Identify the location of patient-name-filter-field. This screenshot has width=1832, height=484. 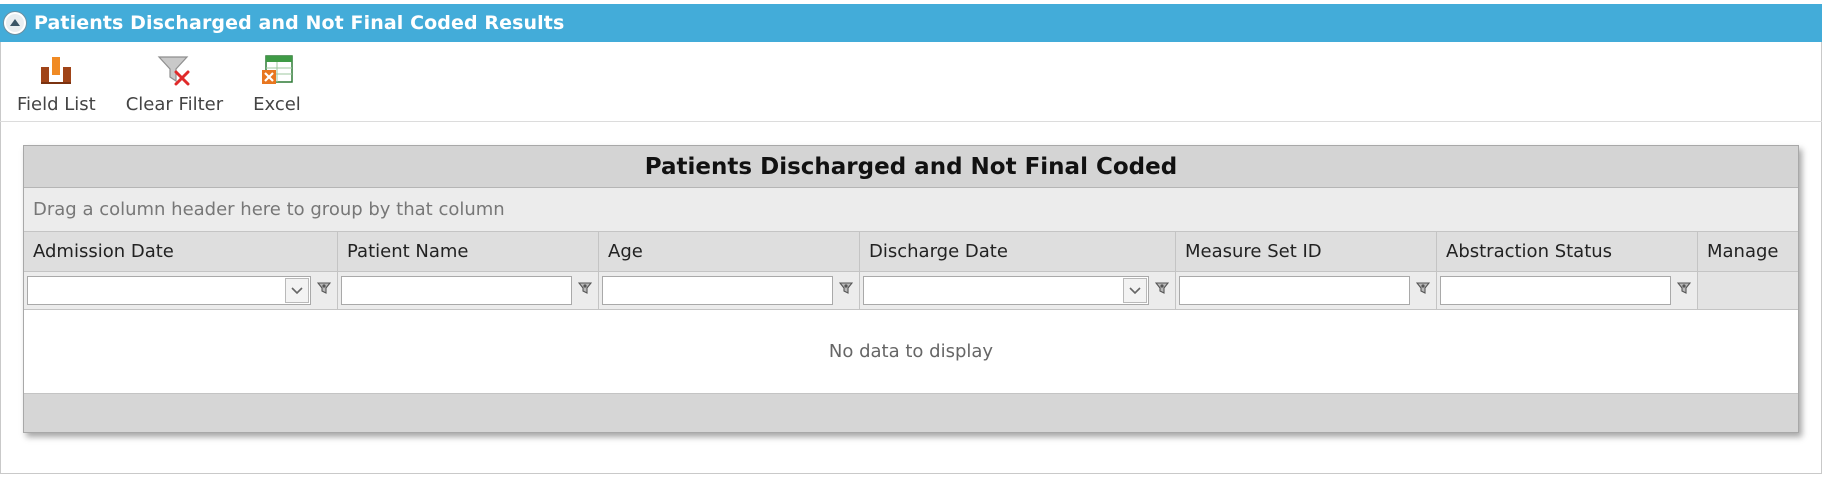
(456, 290).